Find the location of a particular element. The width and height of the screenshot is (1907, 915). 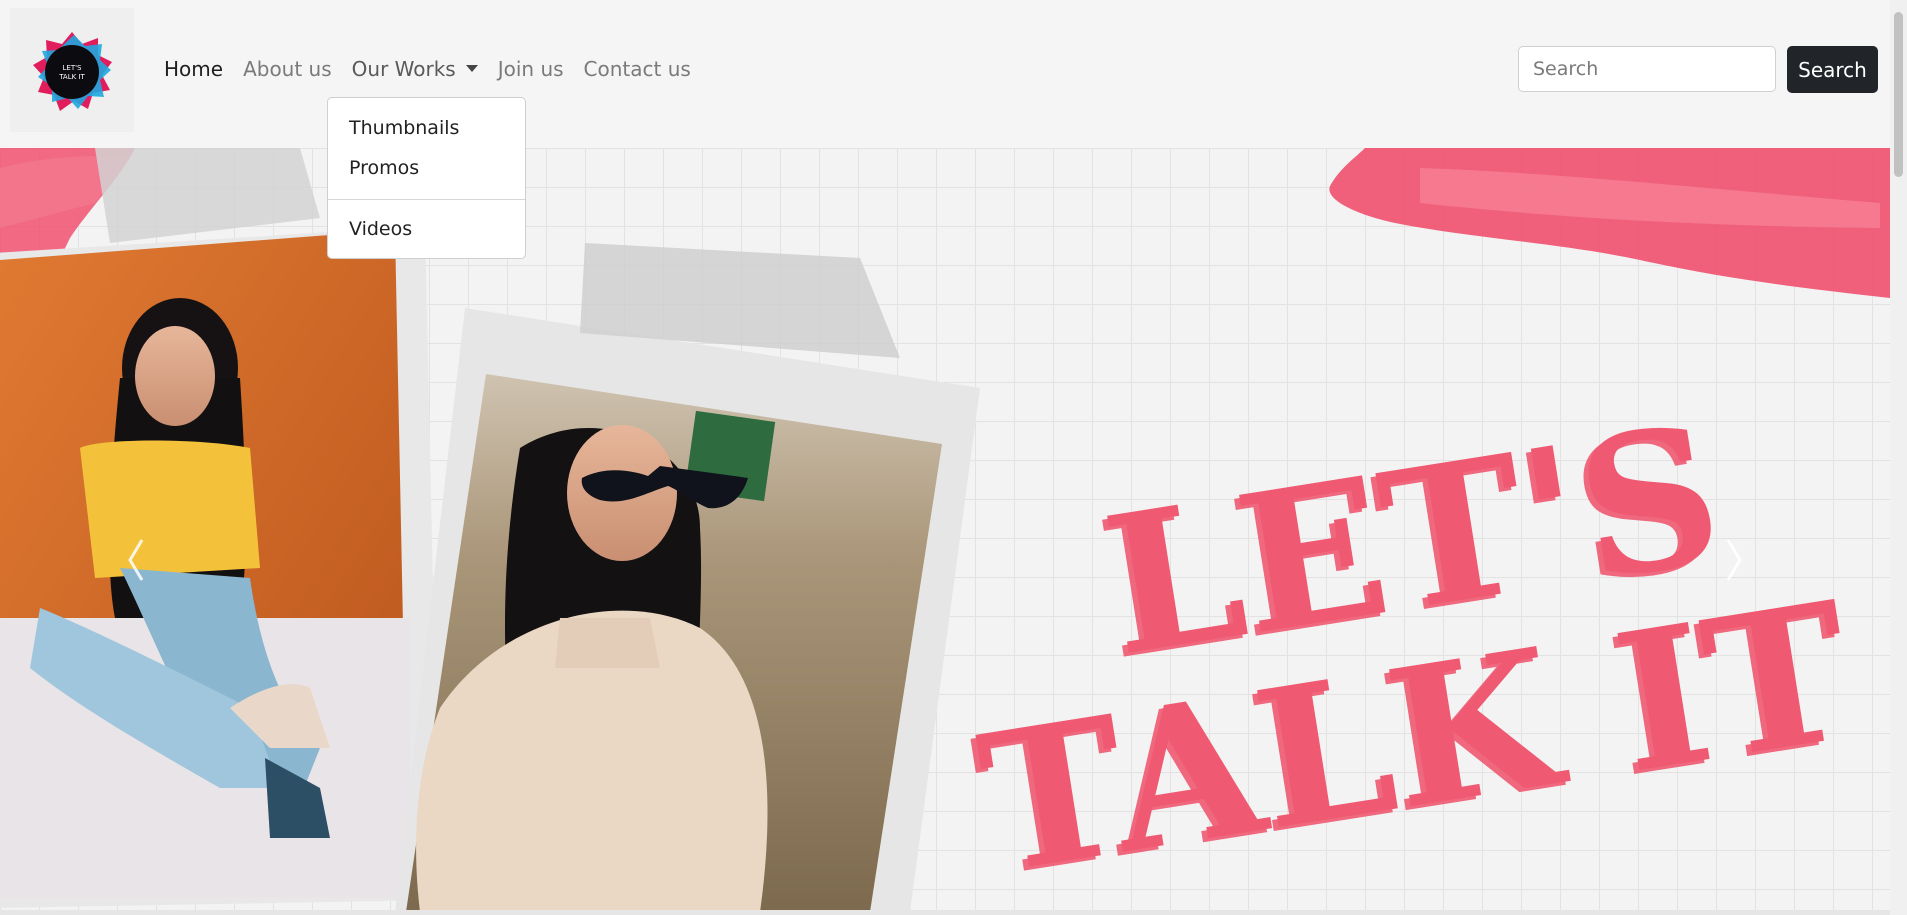

page-scrollbar is located at coordinates (1898, 457).